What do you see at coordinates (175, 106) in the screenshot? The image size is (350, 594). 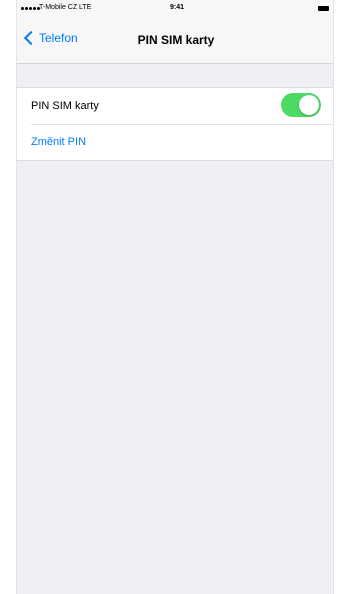 I see `pin-sim-row: PIN SIM karty` at bounding box center [175, 106].